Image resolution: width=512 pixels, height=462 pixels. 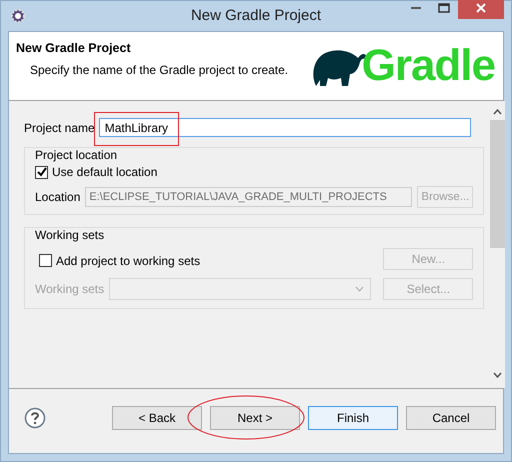 I want to click on field-label: Working sets, so click(x=69, y=289).